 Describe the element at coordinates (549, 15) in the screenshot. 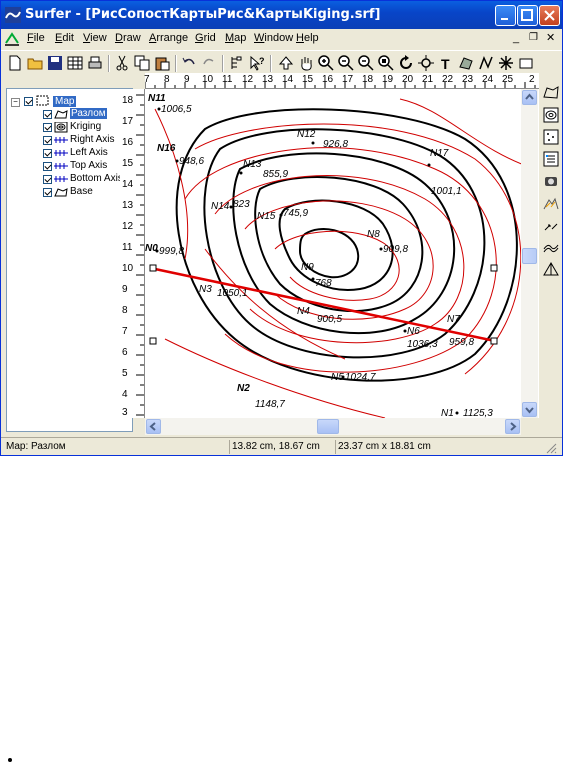

I see `close-button` at that location.